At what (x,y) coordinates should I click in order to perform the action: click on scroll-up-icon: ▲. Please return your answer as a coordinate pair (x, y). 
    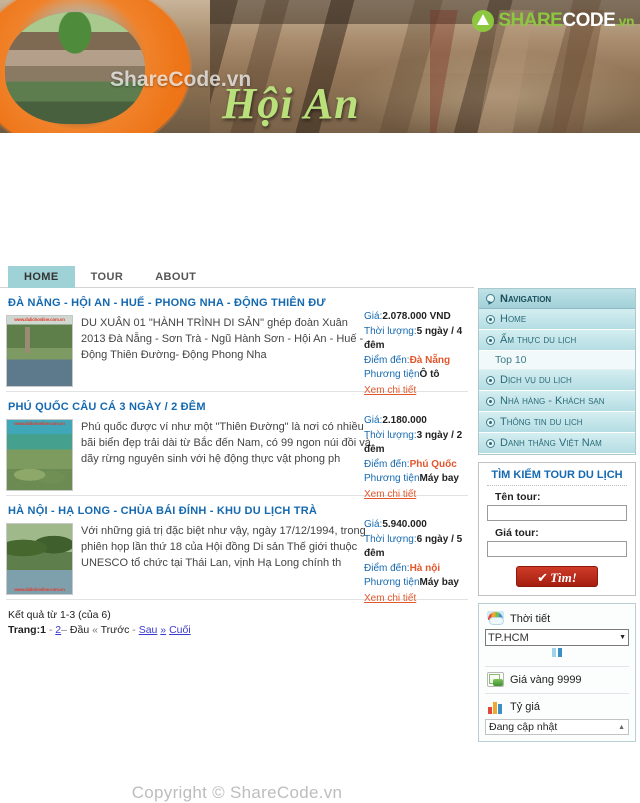
    Looking at the image, I should click on (621, 727).